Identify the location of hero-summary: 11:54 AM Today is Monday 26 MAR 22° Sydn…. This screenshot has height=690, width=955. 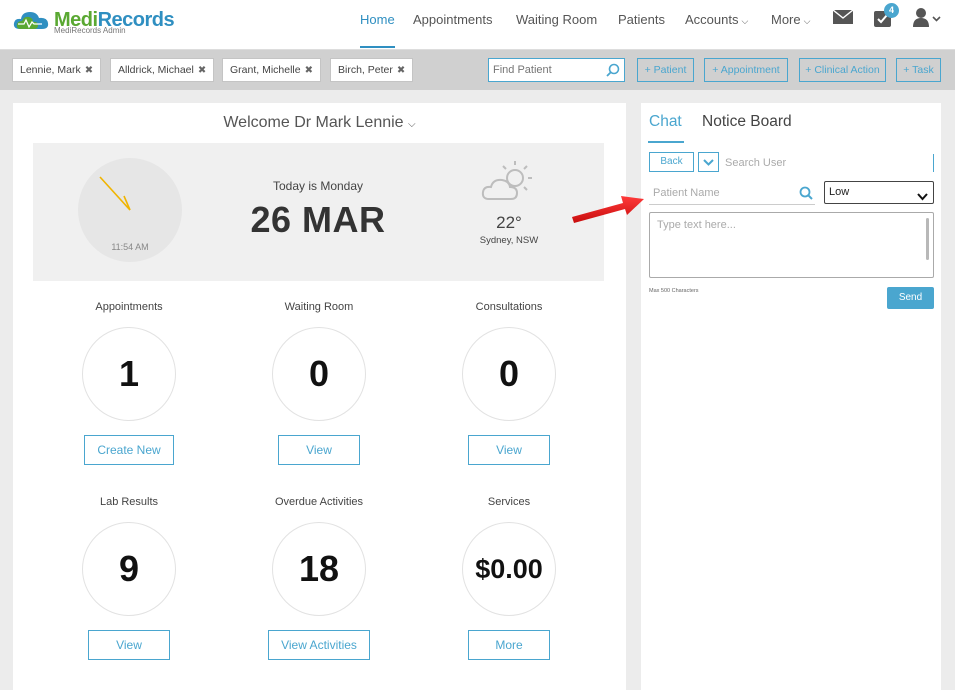
(318, 212).